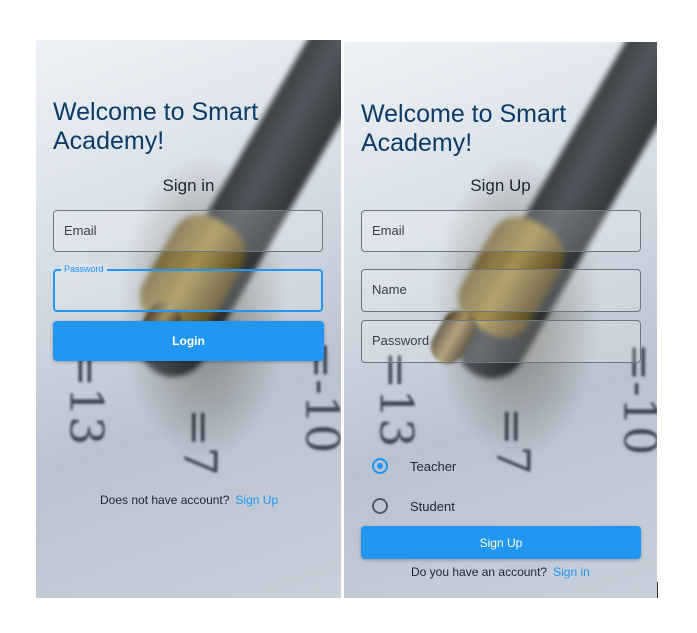 The height and width of the screenshot is (633, 697). What do you see at coordinates (389, 289) in the screenshot?
I see `name-placeholder: Name` at bounding box center [389, 289].